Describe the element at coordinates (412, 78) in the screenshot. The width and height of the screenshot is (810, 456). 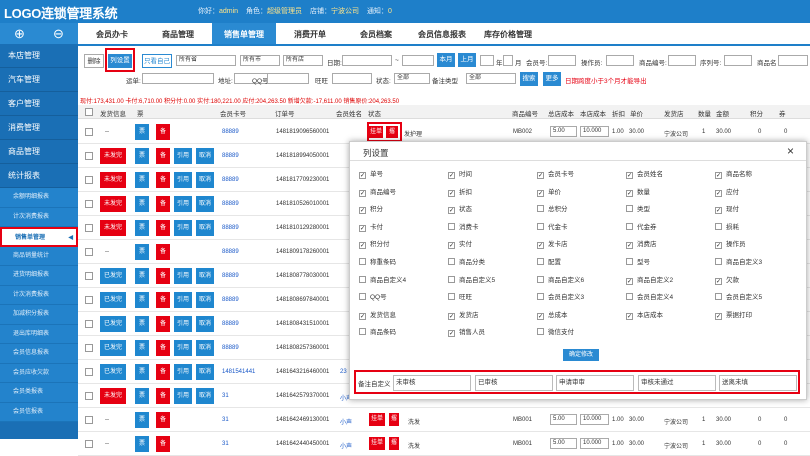
I see `status-select: 全部` at that location.